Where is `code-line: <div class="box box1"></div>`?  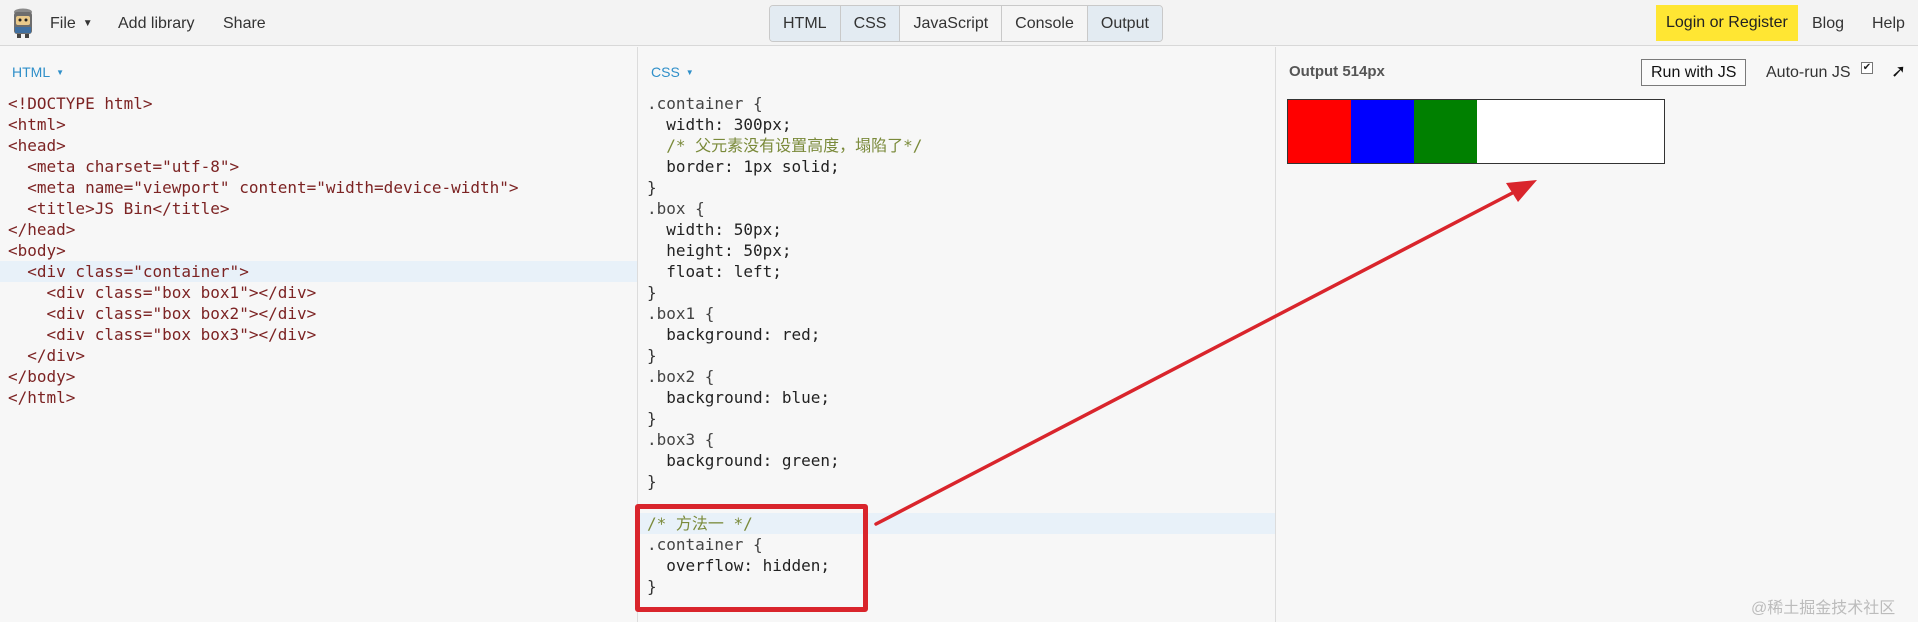
code-line: <div class="box box1"></div> is located at coordinates (162, 292).